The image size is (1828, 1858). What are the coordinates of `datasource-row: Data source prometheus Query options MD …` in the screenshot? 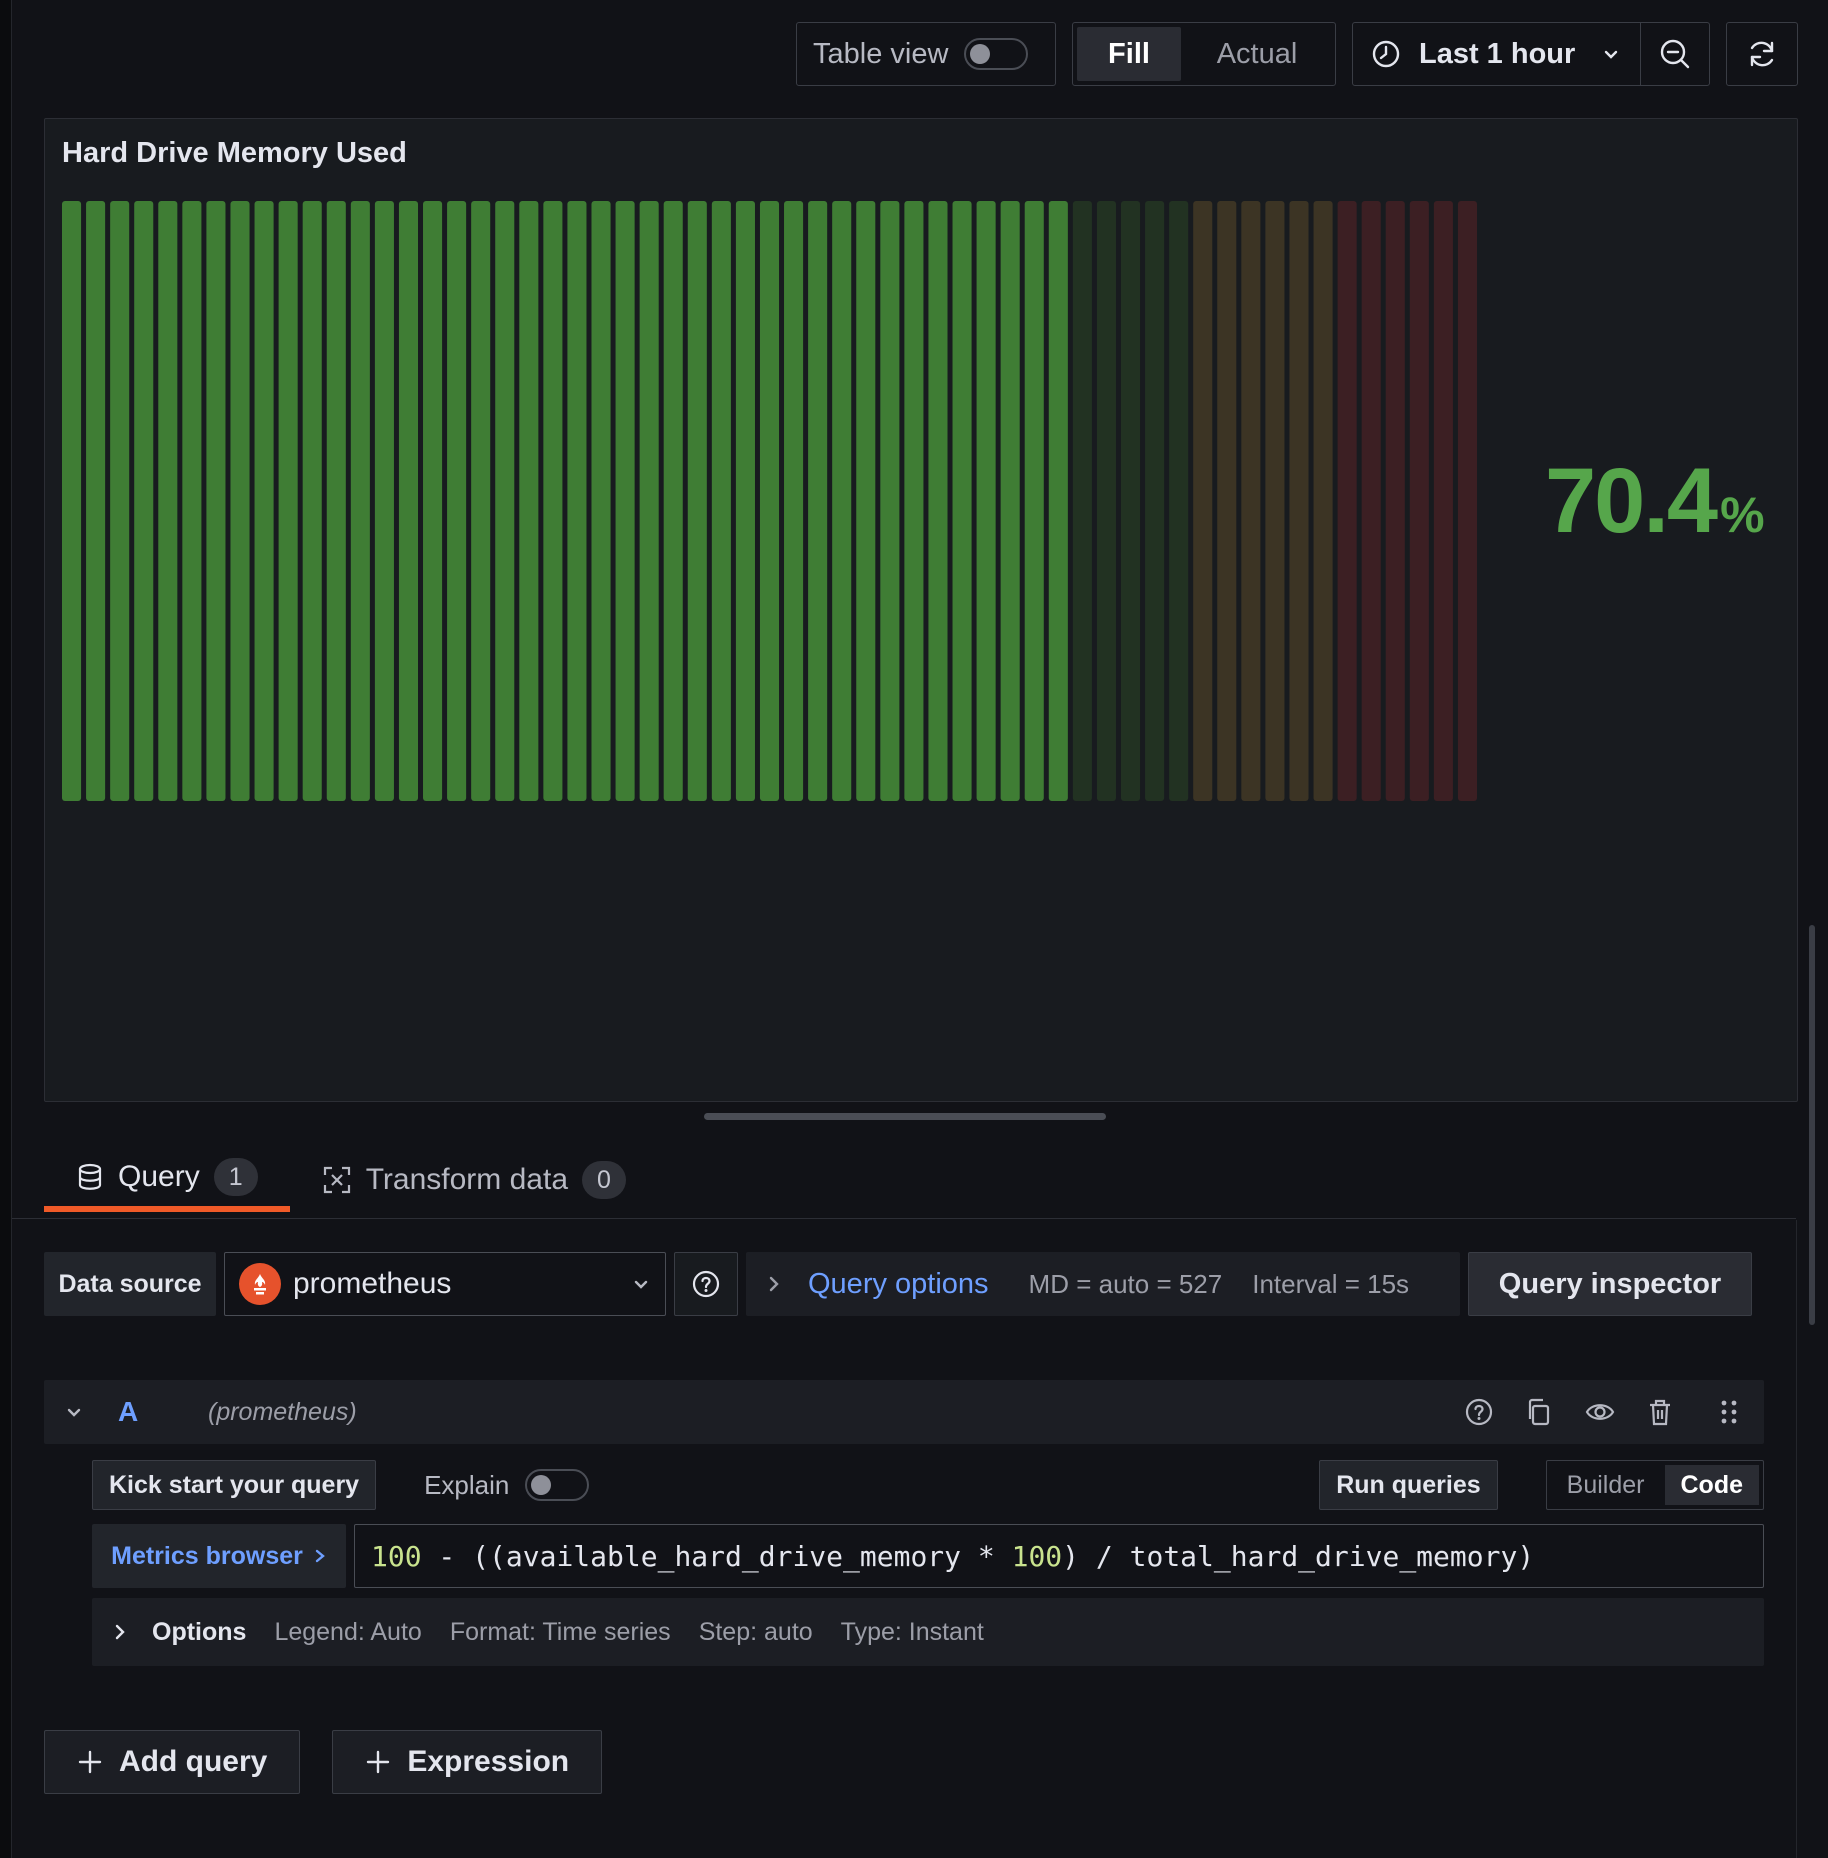 It's located at (898, 1284).